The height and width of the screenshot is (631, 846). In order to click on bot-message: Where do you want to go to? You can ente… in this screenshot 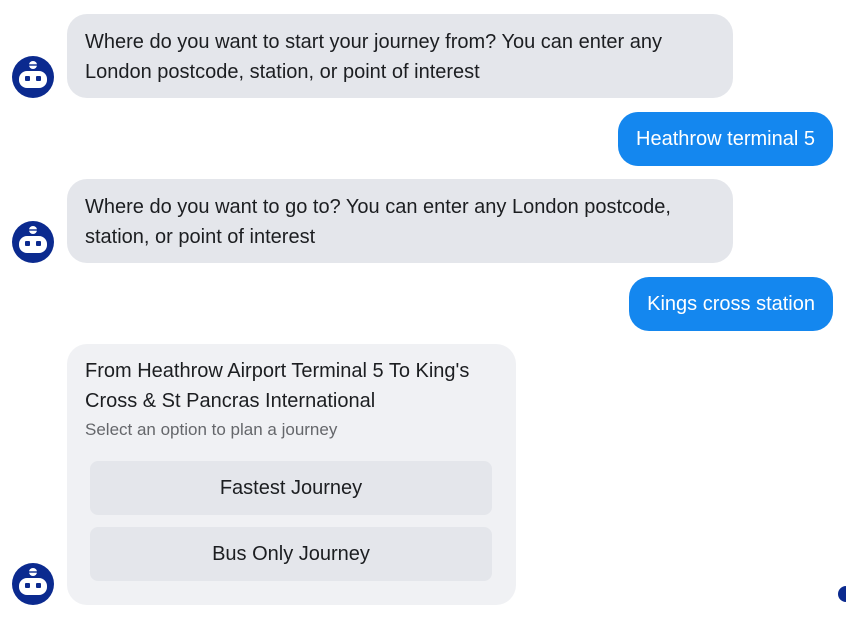, I will do `click(400, 221)`.